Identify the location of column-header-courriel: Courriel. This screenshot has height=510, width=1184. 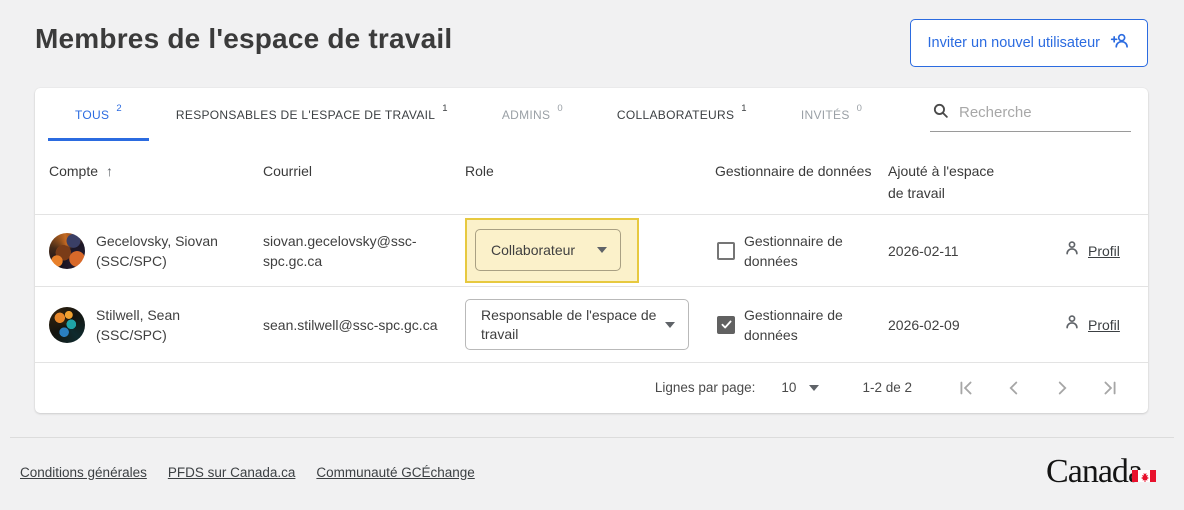
(288, 171).